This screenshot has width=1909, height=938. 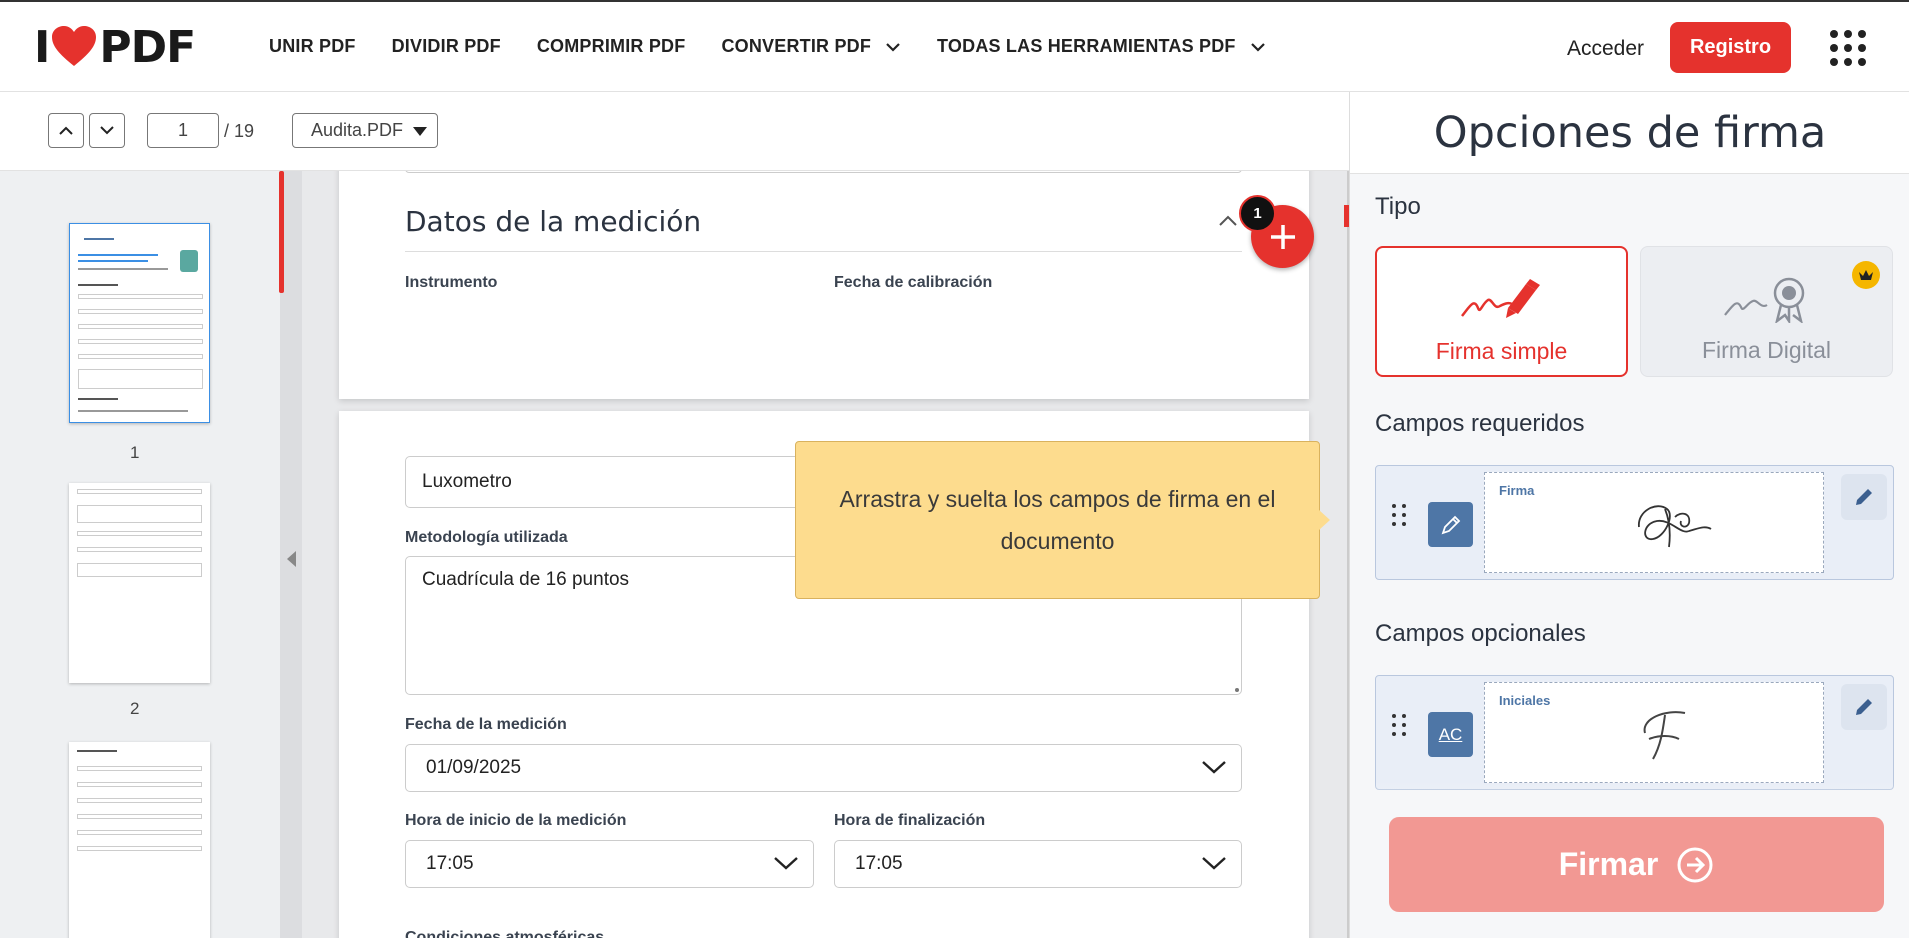 What do you see at coordinates (357, 130) in the screenshot?
I see `file-select-label: Audita.PDF` at bounding box center [357, 130].